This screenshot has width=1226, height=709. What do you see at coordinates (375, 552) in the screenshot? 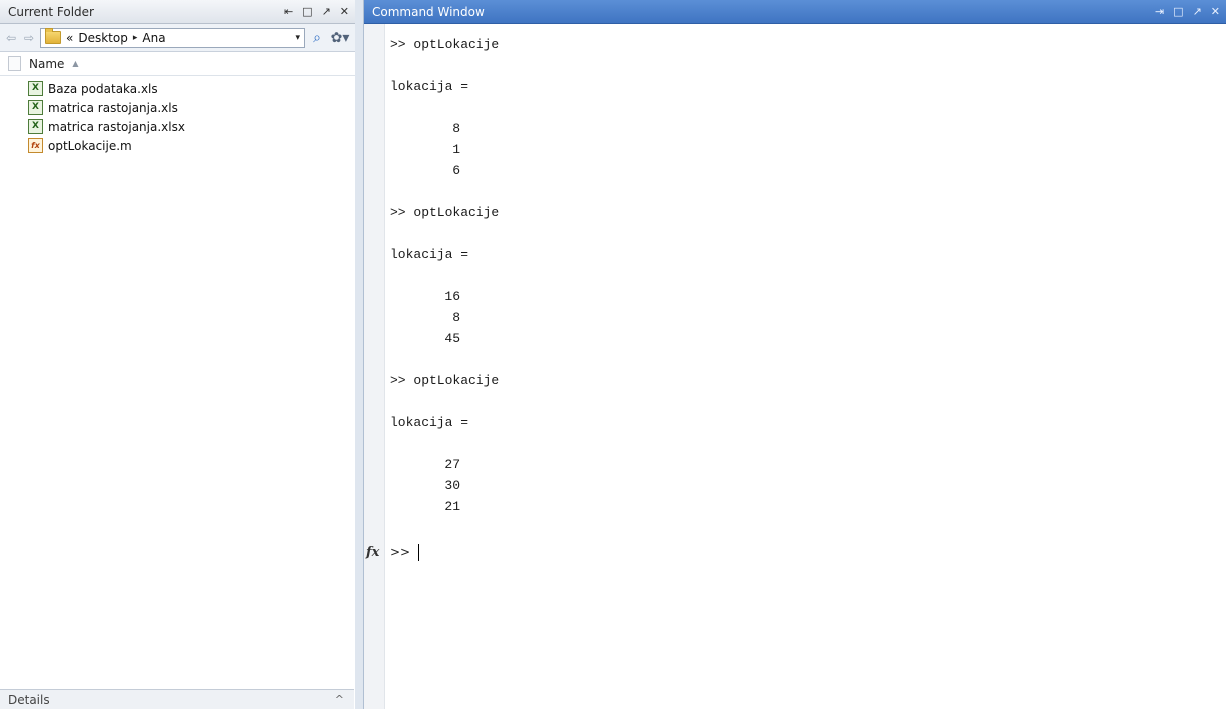
I see `fx-icon: fx` at bounding box center [375, 552].